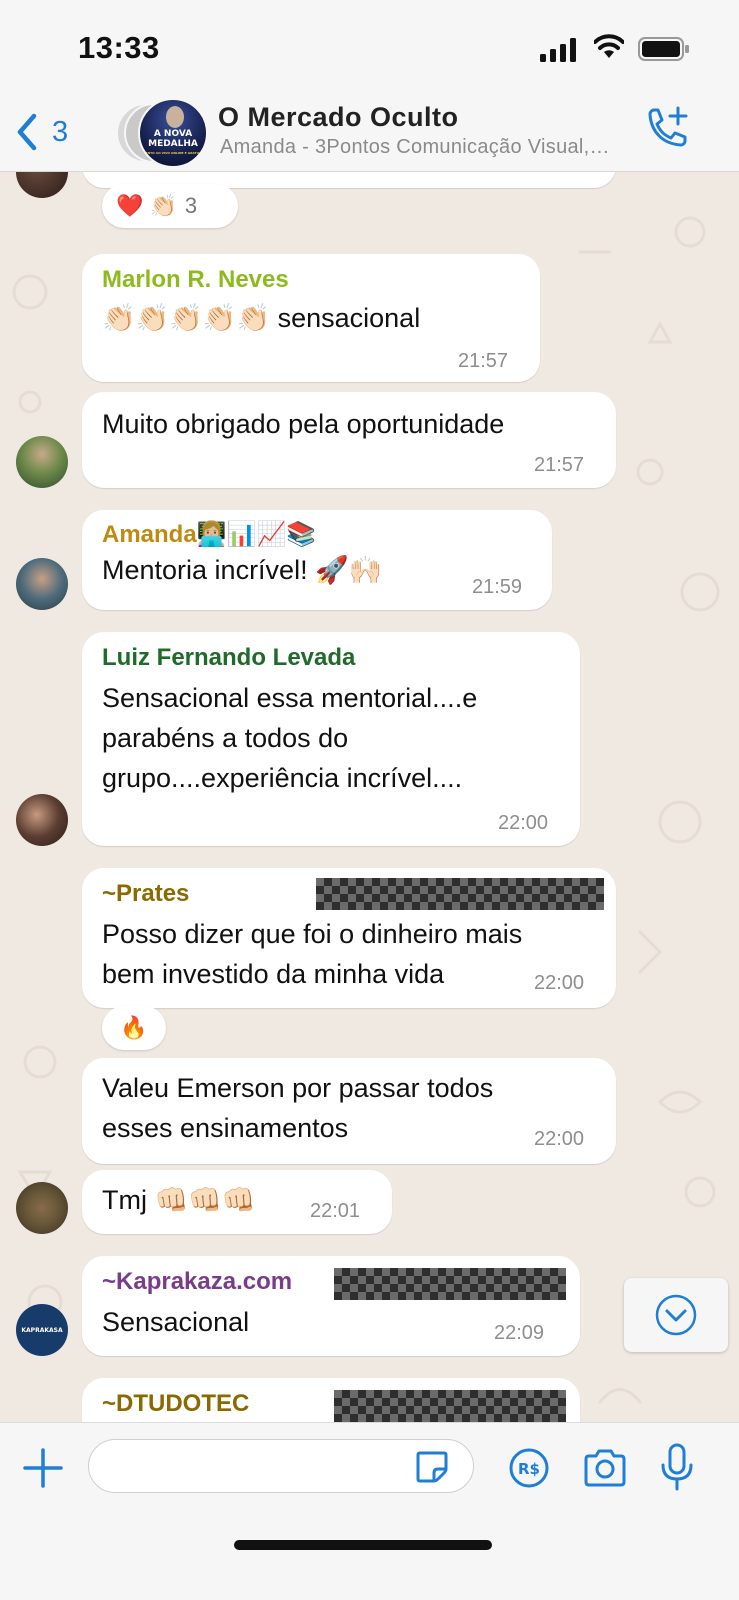 The width and height of the screenshot is (739, 1600). I want to click on message-text: Valeu Emerson por passar todos, so click(298, 1088).